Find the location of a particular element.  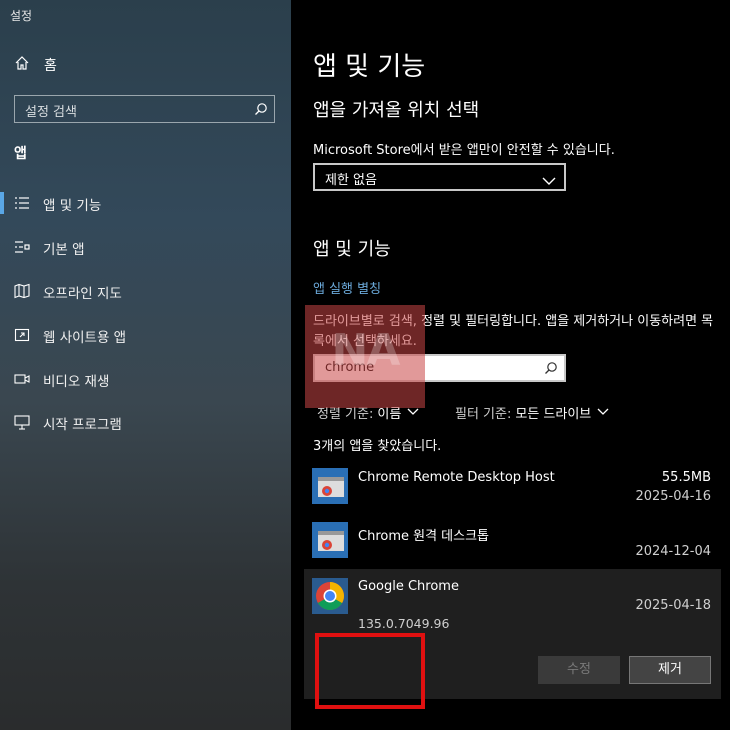

watermark: NA is located at coordinates (365, 356).